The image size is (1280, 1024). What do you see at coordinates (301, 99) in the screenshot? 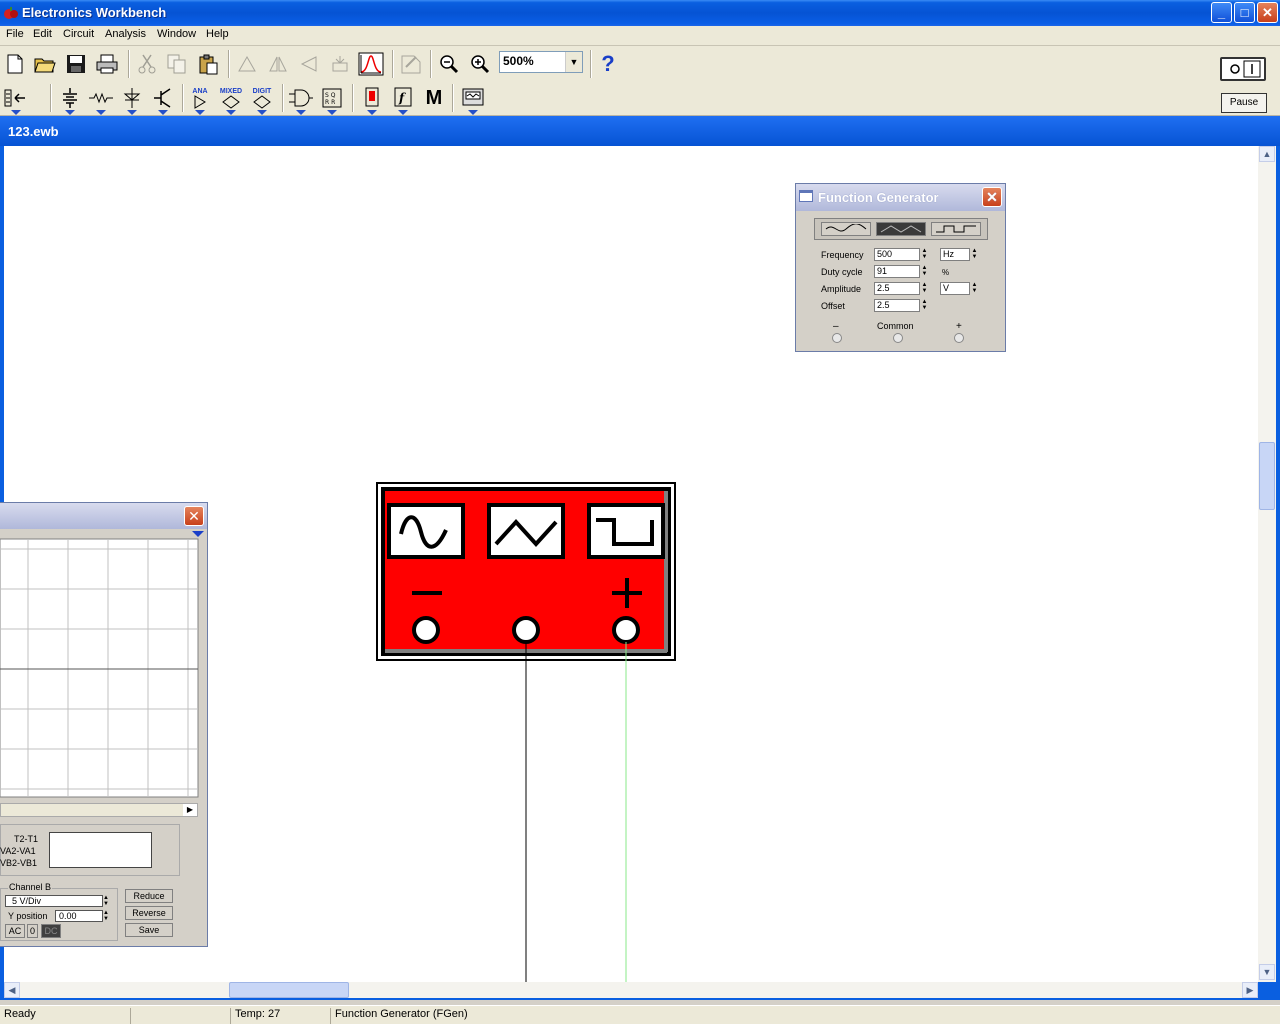
I see `logic-gates-bin-icon` at bounding box center [301, 99].